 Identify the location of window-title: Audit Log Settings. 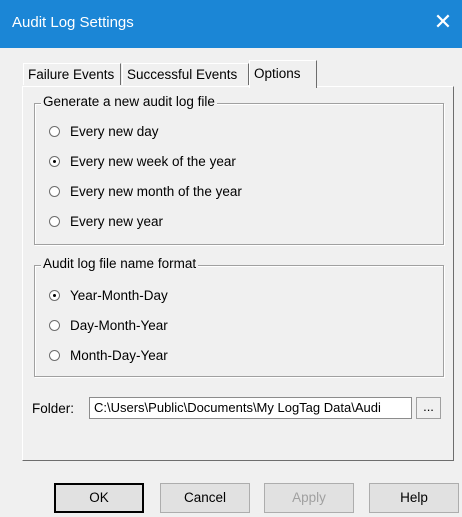
(73, 22).